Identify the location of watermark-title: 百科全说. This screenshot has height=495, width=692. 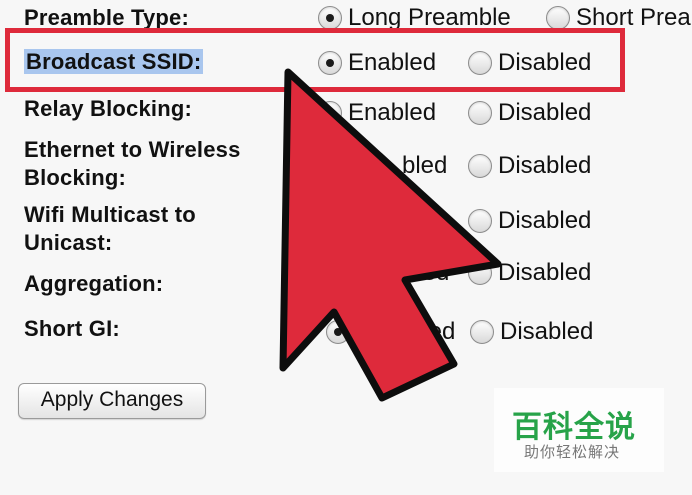
(574, 427).